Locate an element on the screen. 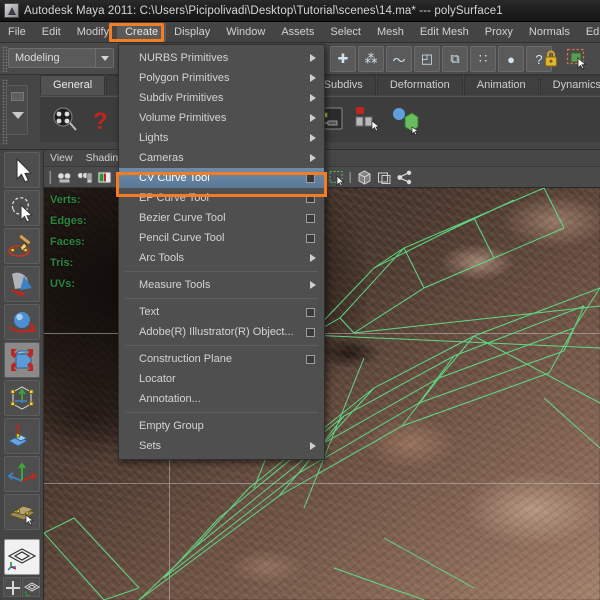 The width and height of the screenshot is (600, 600). lock-icon is located at coordinates (551, 59).